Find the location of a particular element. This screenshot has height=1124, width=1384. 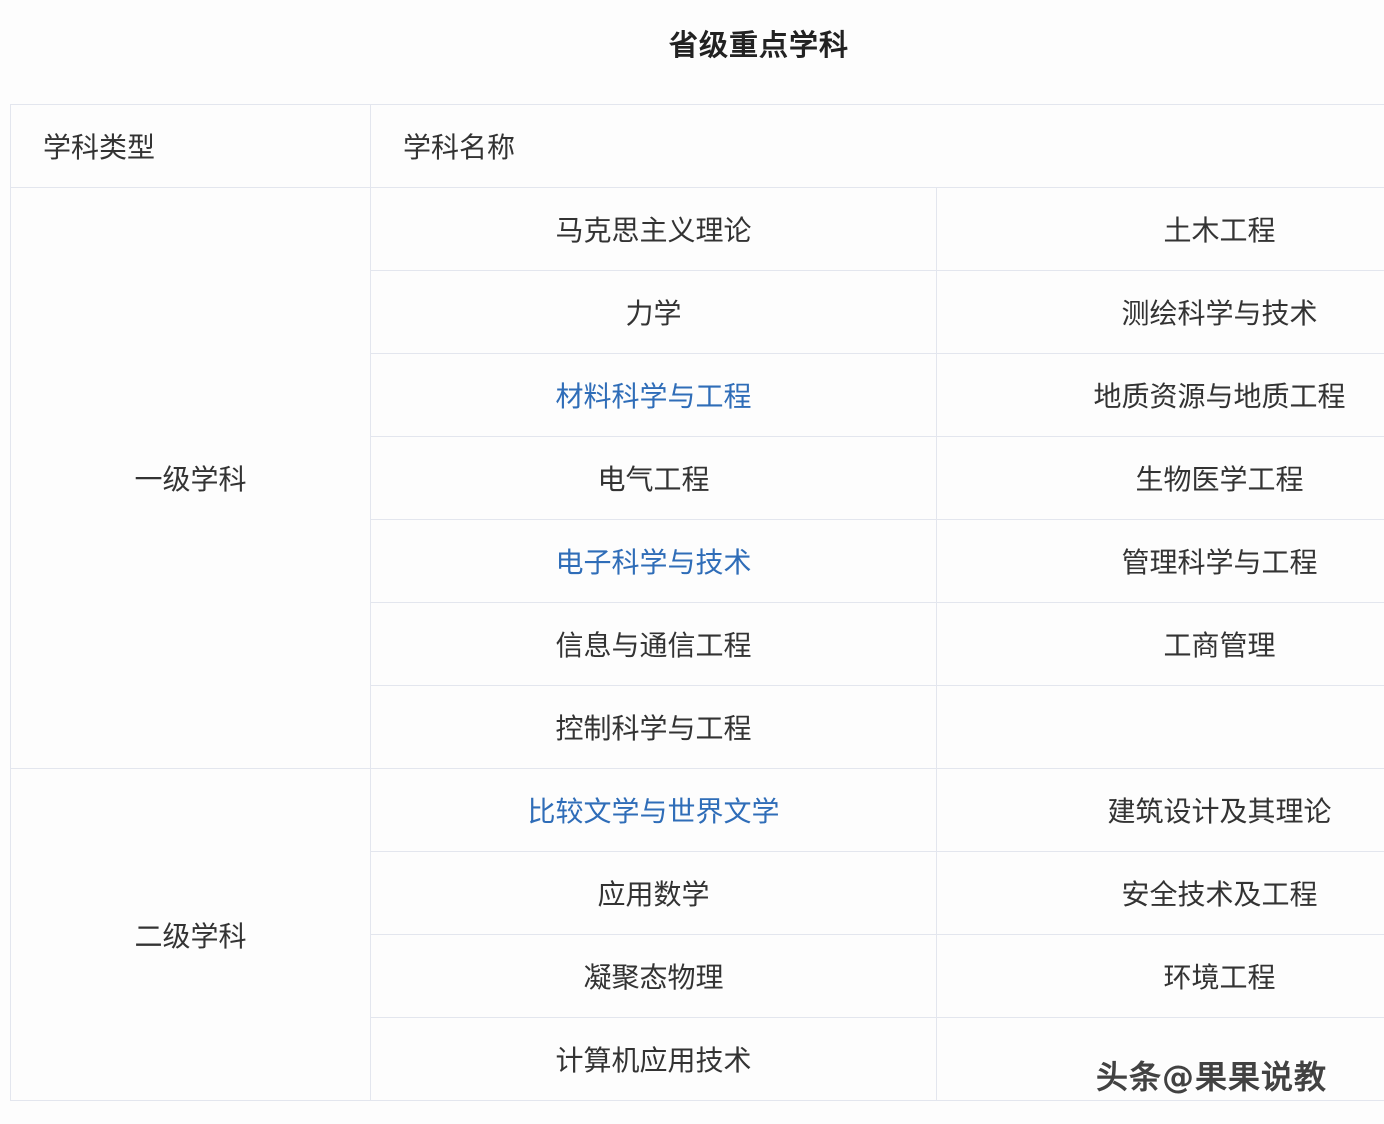

subject-name-cell: 力学 is located at coordinates (653, 312).